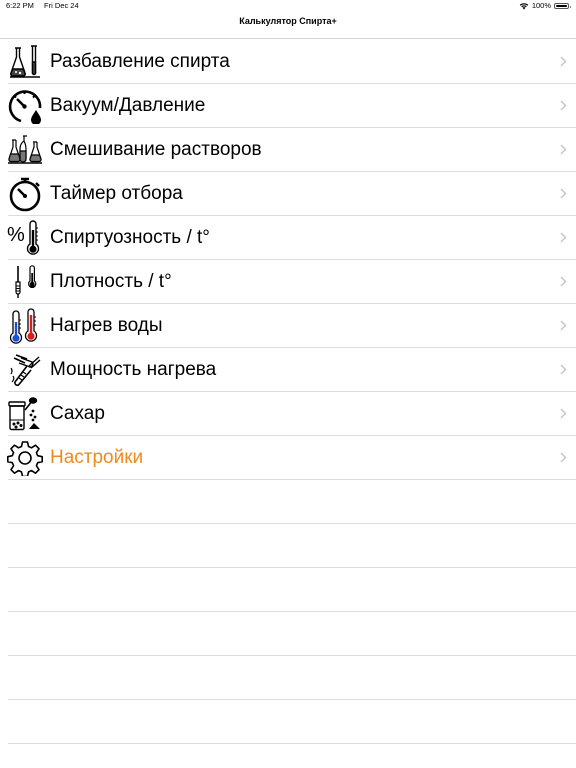 This screenshot has height=768, width=576. Describe the element at coordinates (77, 413) in the screenshot. I see `menu-item-label: Сахар` at that location.